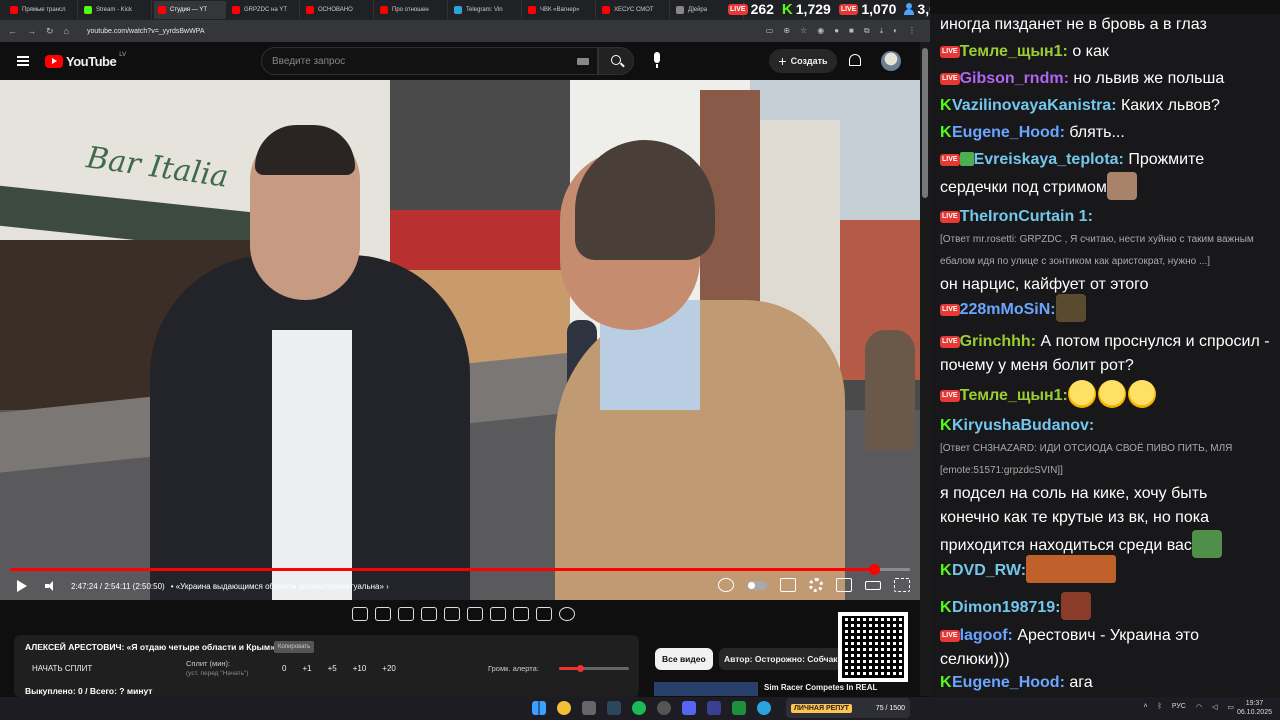 This screenshot has width=1280, height=720. I want to click on obs-icon, so click(664, 708).